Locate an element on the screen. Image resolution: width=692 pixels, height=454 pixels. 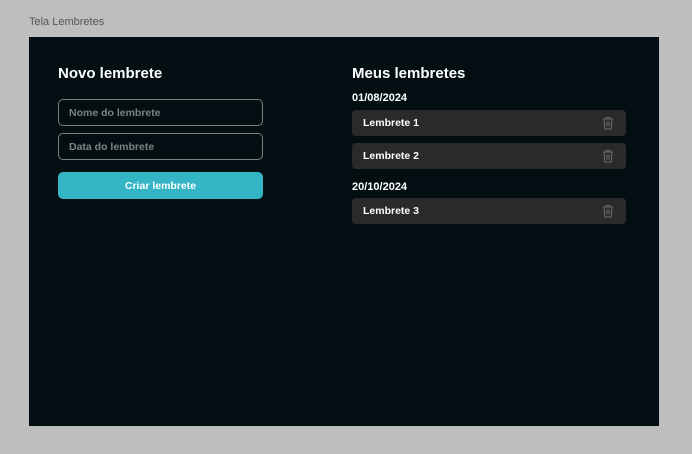
reminder-label: Lembrete 2 is located at coordinates (391, 156).